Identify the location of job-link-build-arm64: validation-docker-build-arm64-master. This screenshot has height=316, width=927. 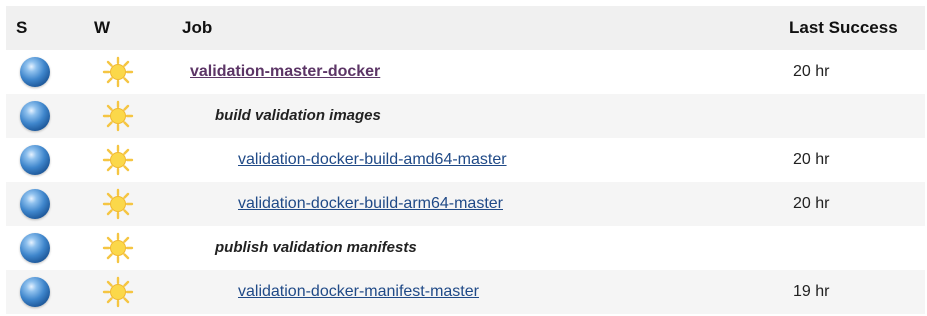
(370, 203).